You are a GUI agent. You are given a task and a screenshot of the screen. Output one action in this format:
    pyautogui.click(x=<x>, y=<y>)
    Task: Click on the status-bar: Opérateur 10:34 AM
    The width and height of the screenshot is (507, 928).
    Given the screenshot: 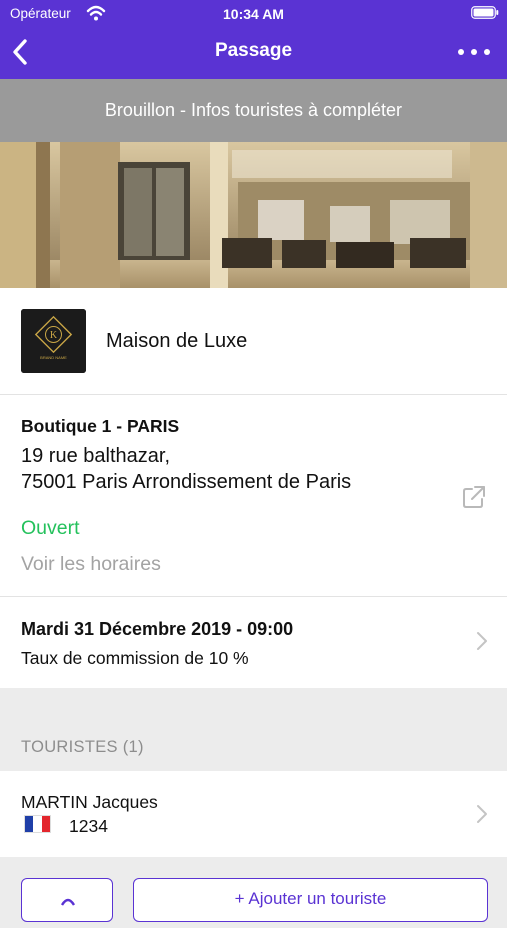 What is the action you would take?
    pyautogui.click(x=253, y=14)
    